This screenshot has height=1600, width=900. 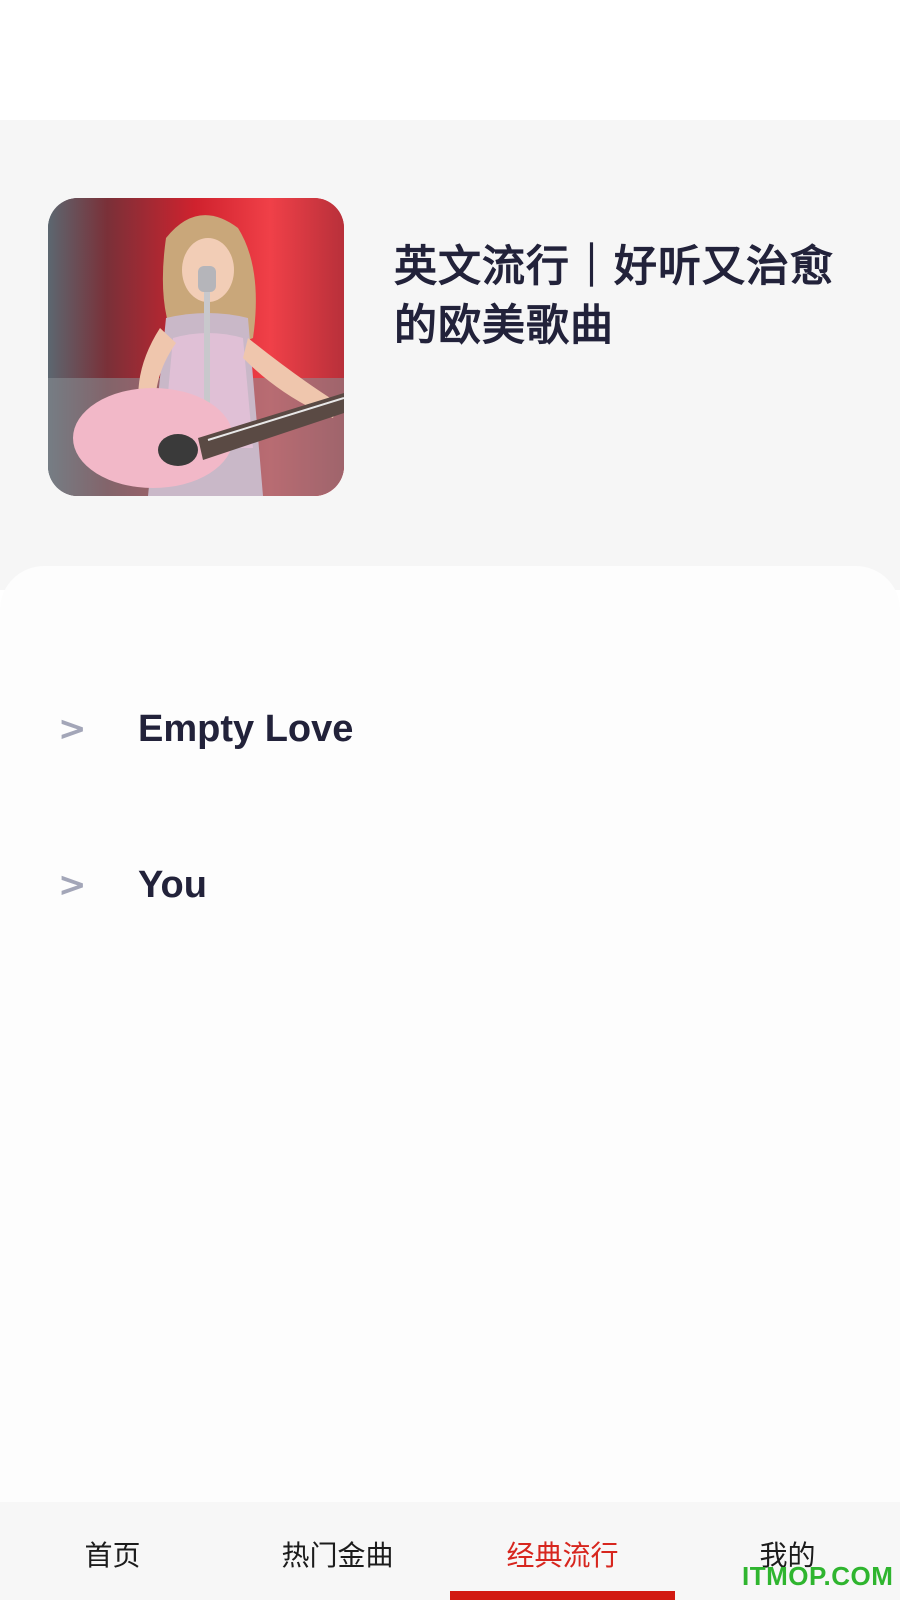 I want to click on tab-label: 热门金曲, so click(x=337, y=1555).